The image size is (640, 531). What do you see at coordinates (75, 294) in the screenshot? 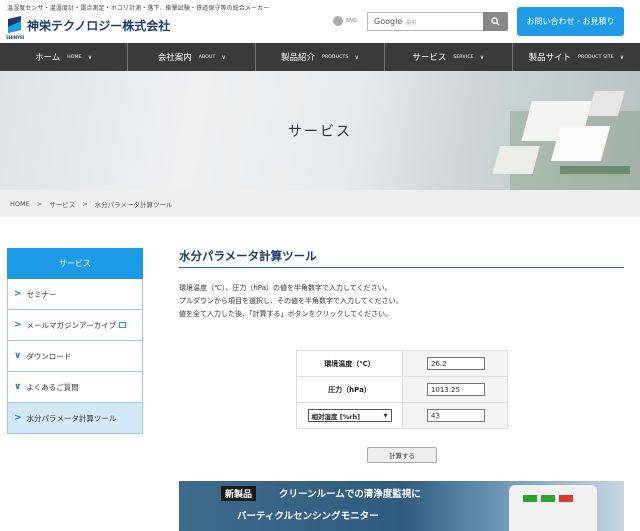
I see `sidebar-item-seminar: > セミナー` at bounding box center [75, 294].